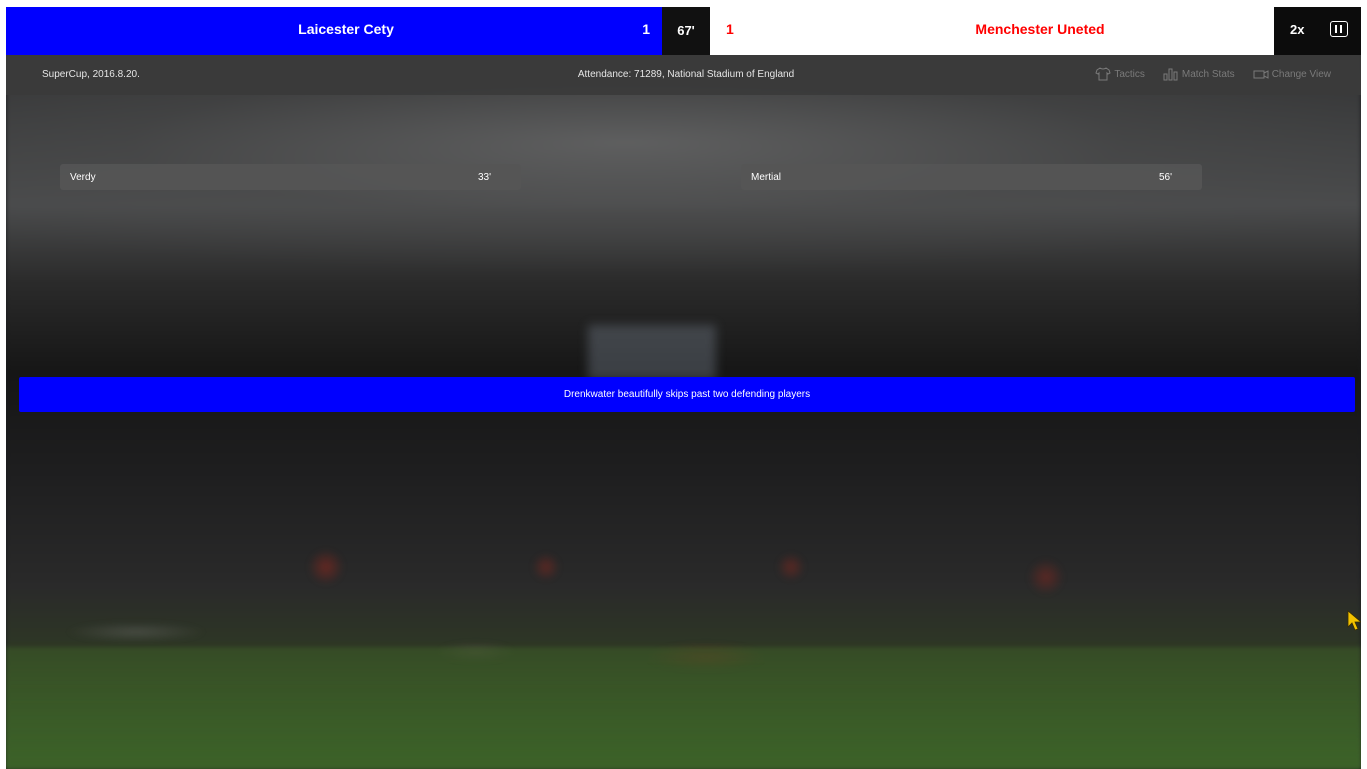  What do you see at coordinates (1297, 29) in the screenshot?
I see `speed-button: 2x` at bounding box center [1297, 29].